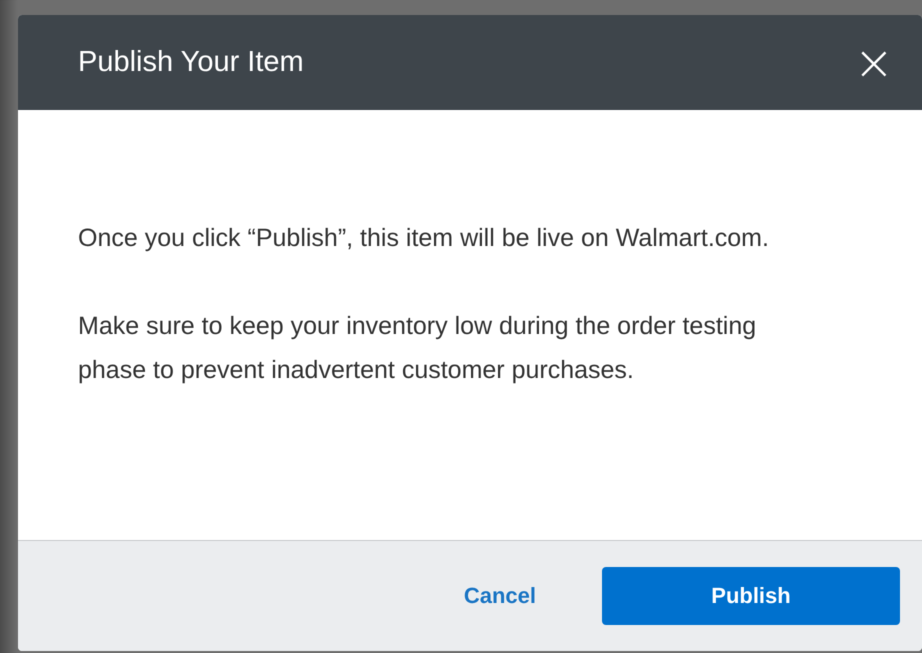  I want to click on publish-button: Publish, so click(751, 596).